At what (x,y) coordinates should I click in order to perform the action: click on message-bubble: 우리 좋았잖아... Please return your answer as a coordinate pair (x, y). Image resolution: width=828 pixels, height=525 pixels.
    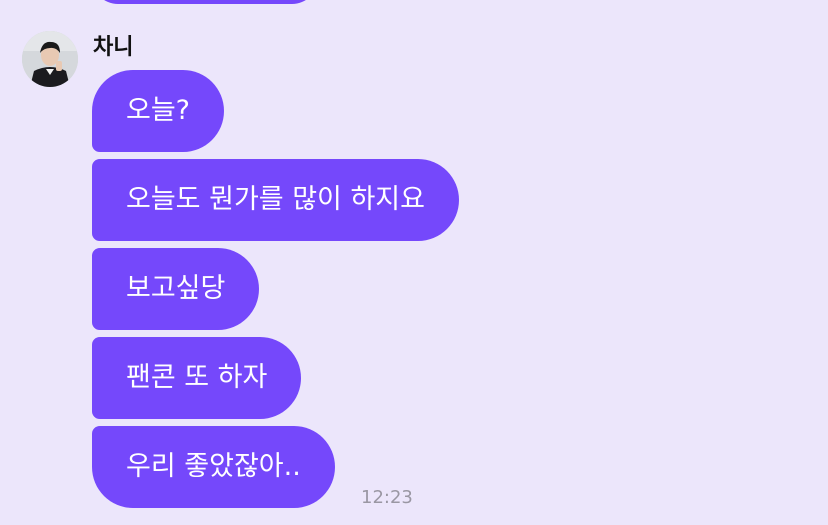
    Looking at the image, I should click on (213, 467).